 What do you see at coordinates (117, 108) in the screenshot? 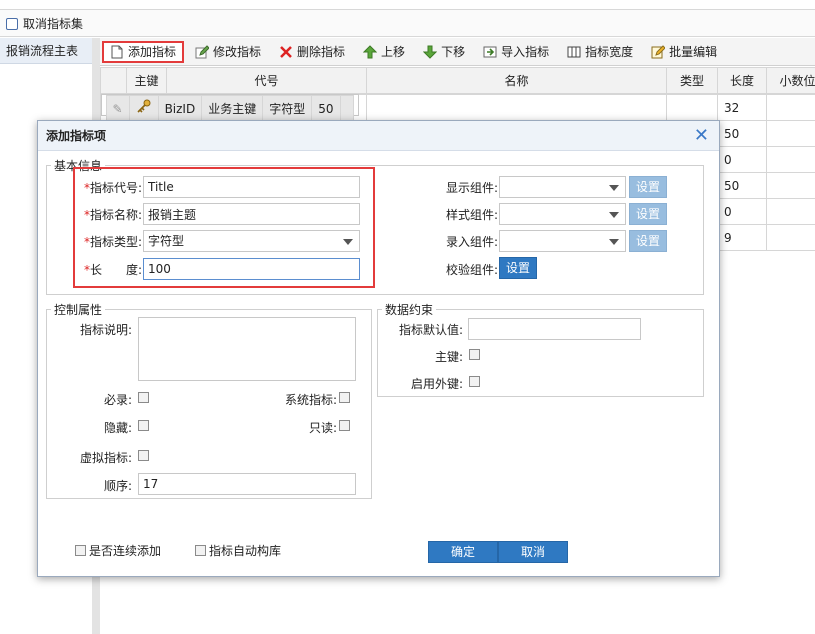
I see `row-edit-icon: ✎` at bounding box center [117, 108].